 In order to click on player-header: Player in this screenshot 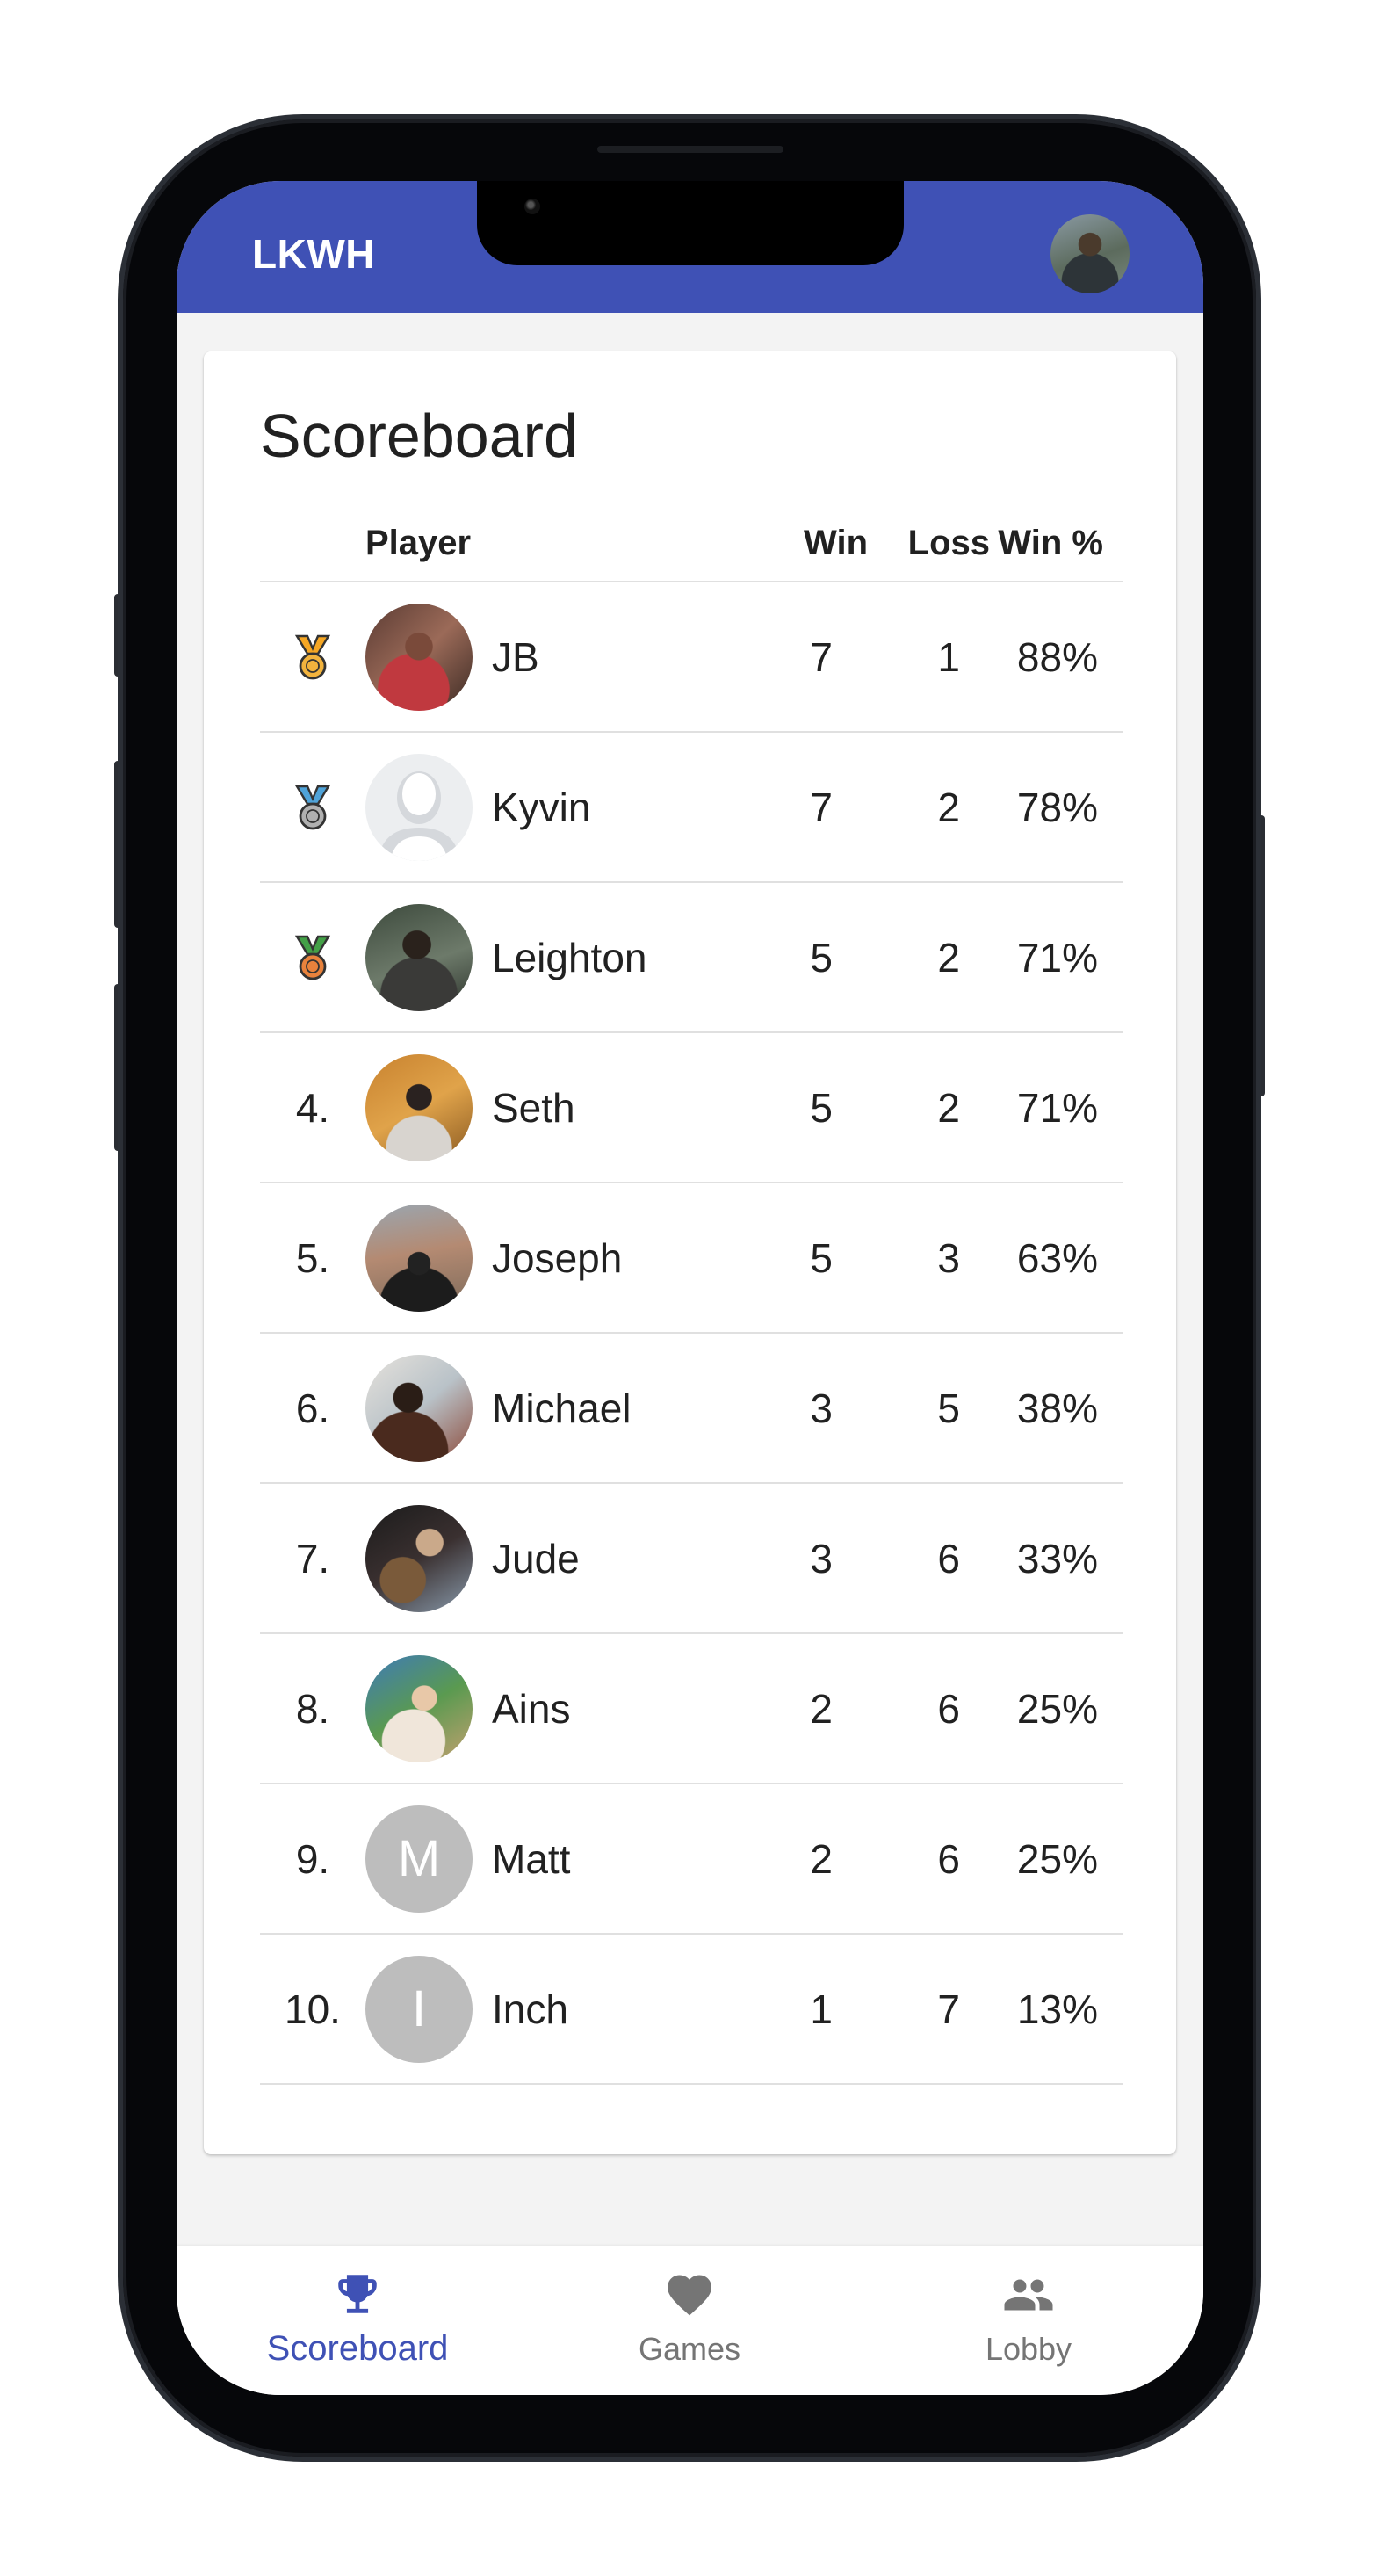, I will do `click(563, 544)`.